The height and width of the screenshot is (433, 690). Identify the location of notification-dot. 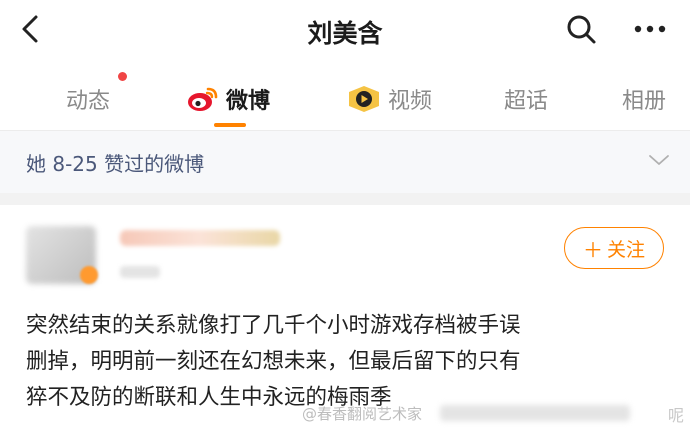
(122, 76).